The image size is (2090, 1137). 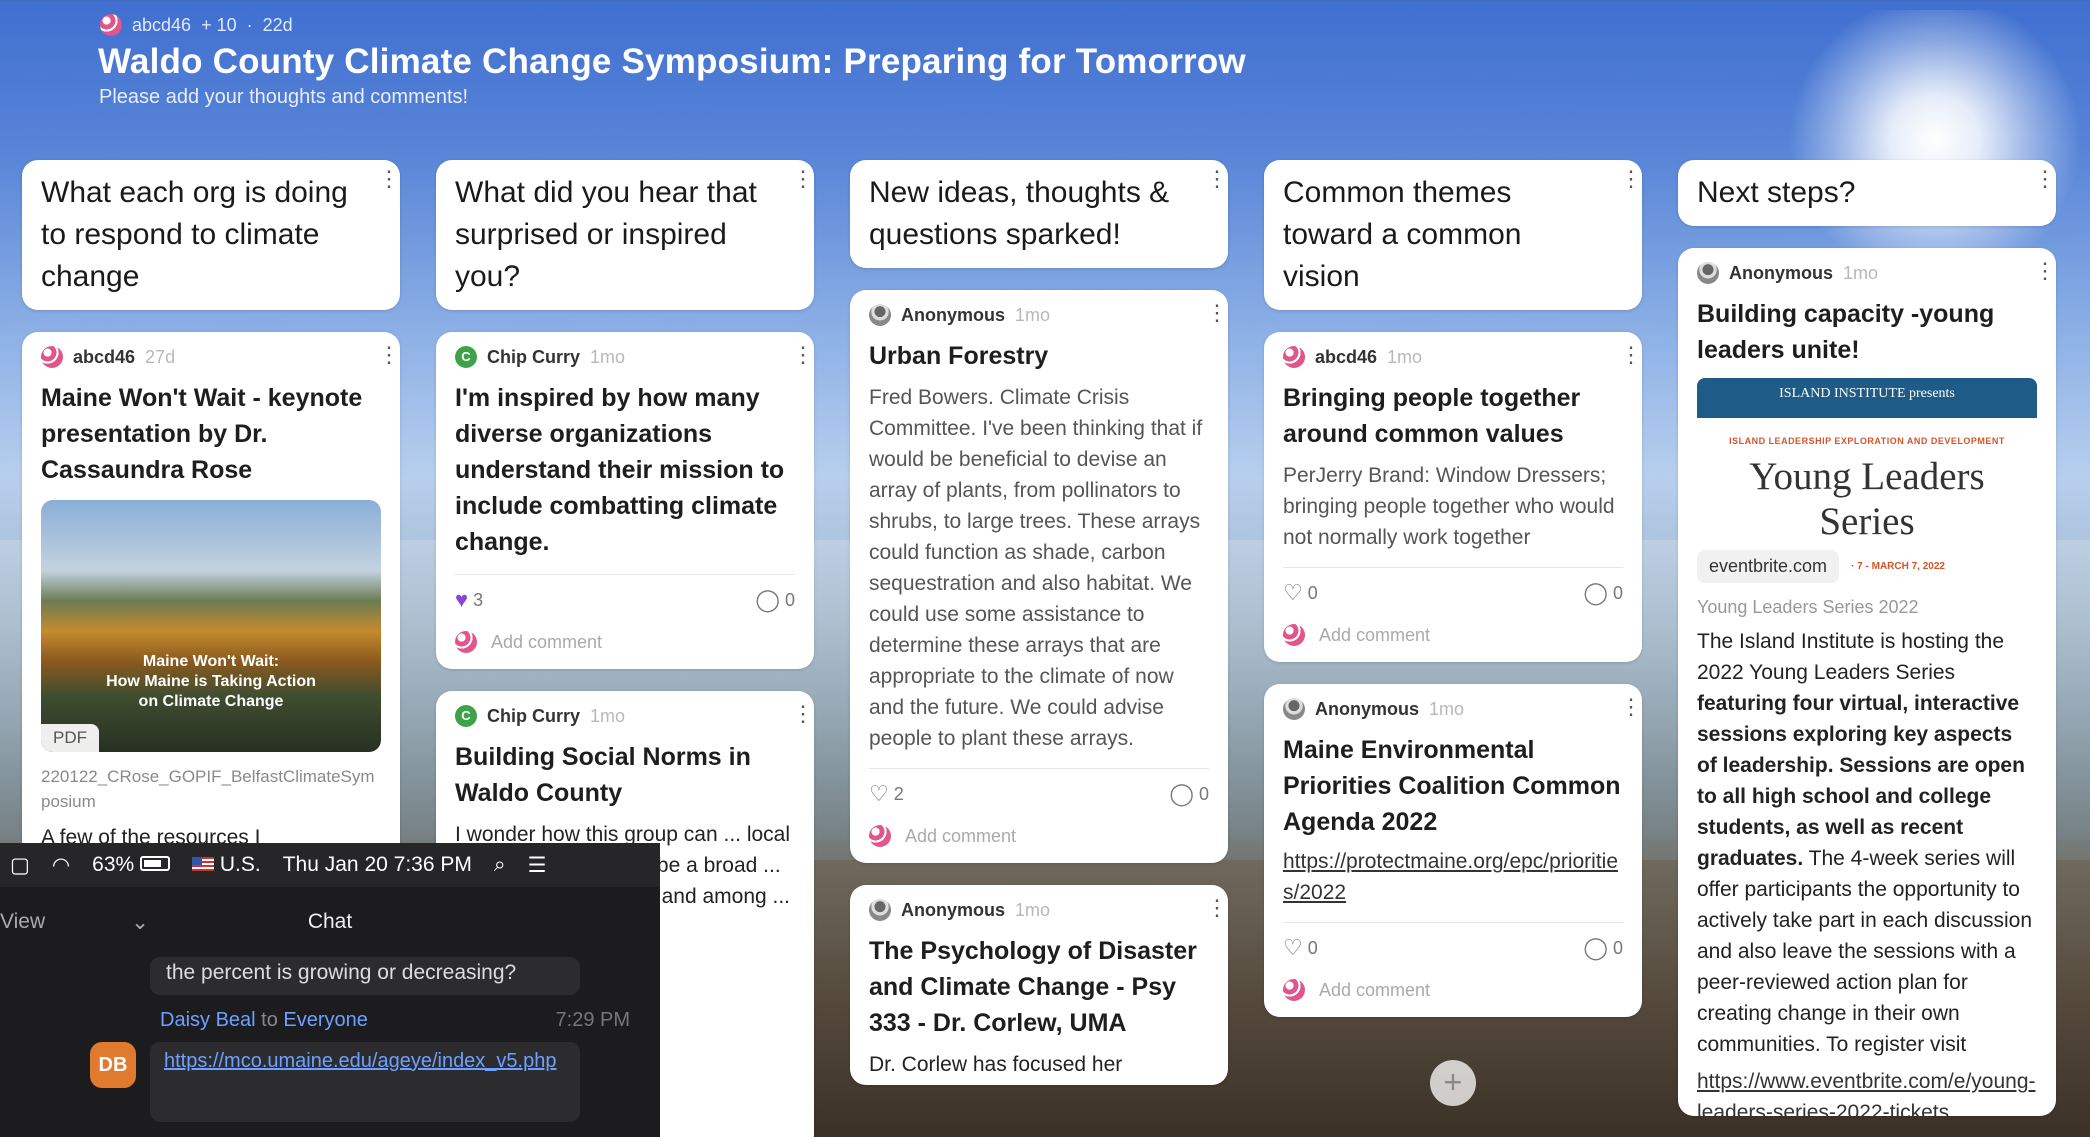 I want to click on post-author: abcd46, so click(x=1346, y=356).